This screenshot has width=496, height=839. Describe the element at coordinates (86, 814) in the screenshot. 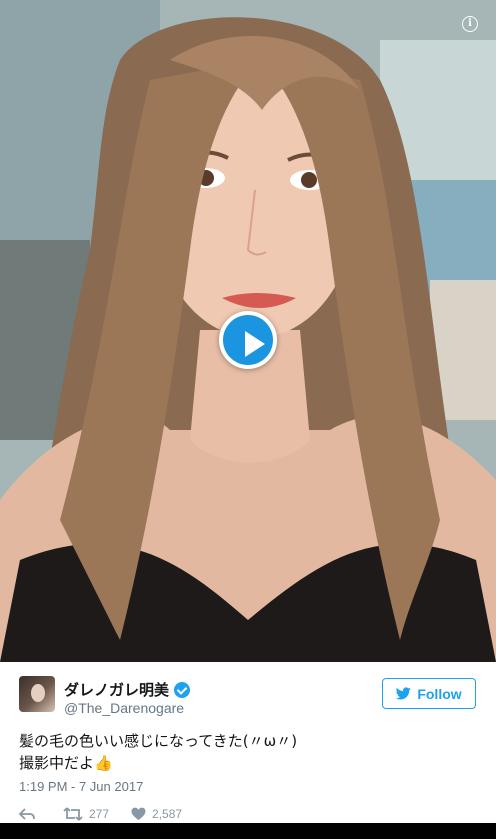

I see `retweet-action: 277` at that location.